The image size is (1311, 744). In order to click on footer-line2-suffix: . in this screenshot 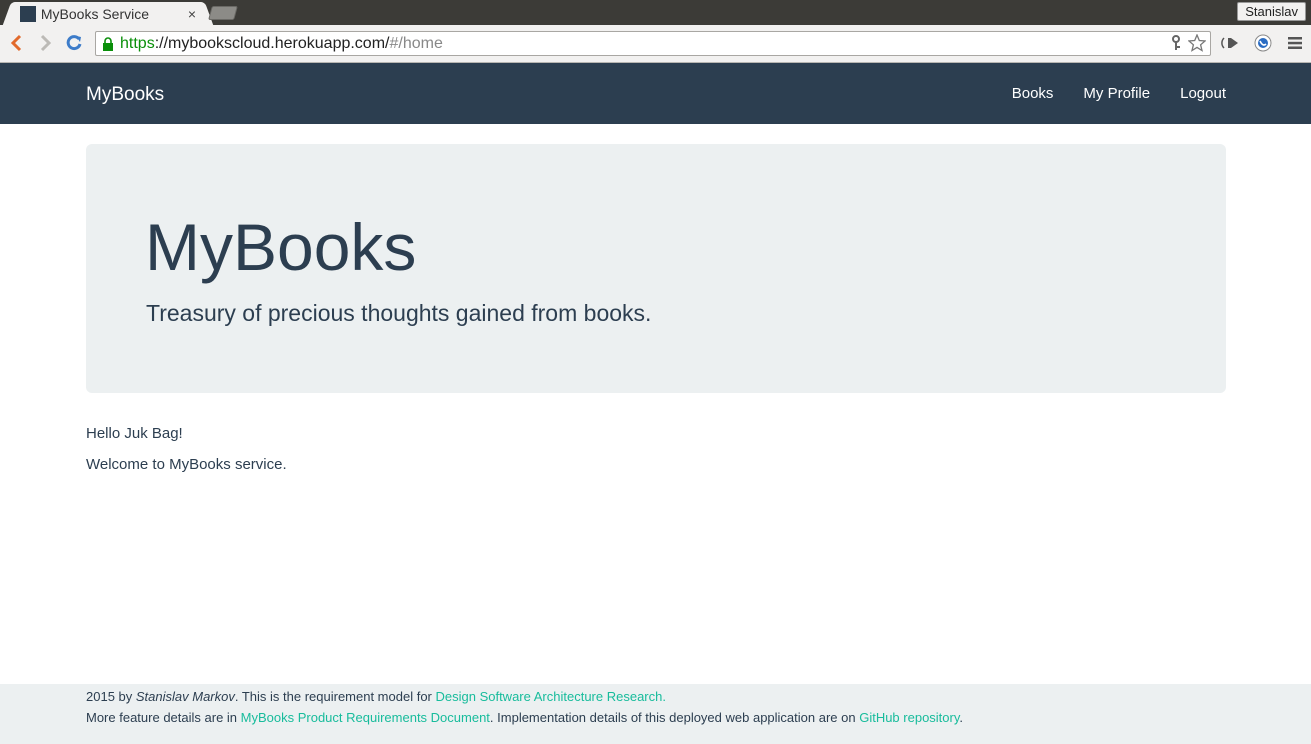, I will do `click(961, 717)`.